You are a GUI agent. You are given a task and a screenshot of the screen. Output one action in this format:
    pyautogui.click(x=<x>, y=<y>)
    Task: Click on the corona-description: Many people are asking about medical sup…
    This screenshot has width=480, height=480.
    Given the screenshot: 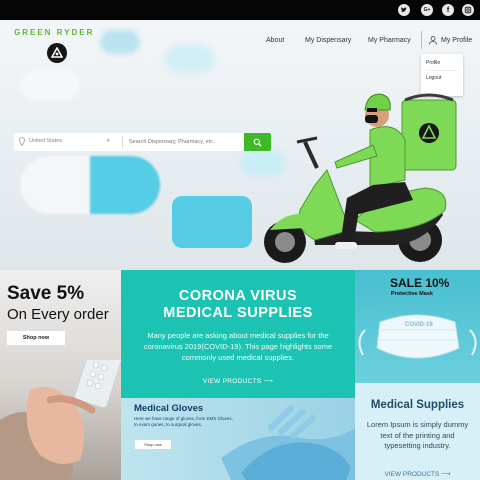 What is the action you would take?
    pyautogui.click(x=238, y=346)
    